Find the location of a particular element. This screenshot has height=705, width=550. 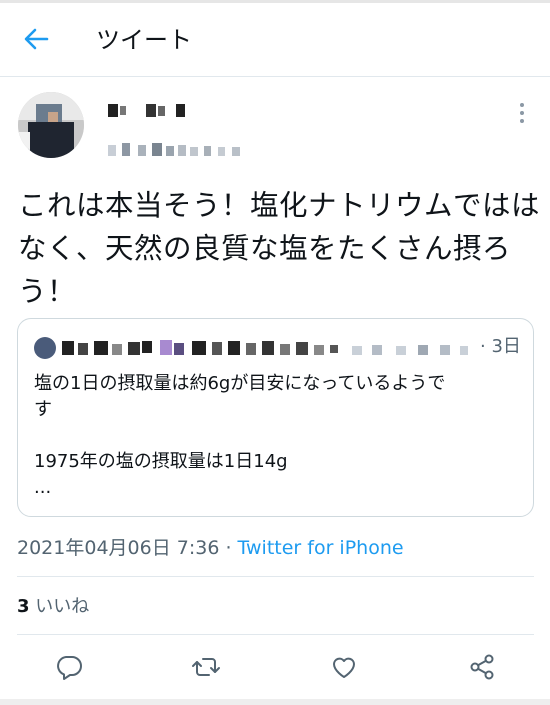

quoted-text-blank-line is located at coordinates (279, 436).